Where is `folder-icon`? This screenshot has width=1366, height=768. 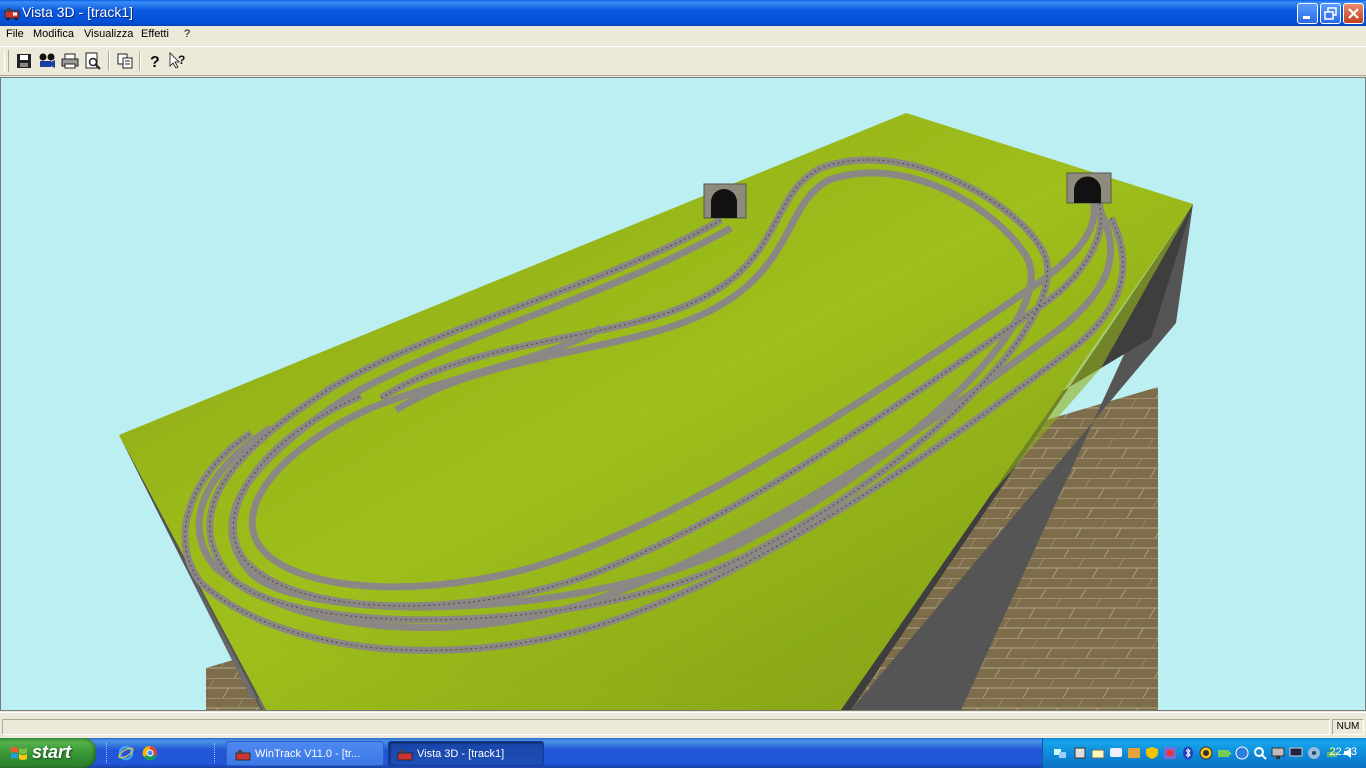 folder-icon is located at coordinates (1098, 753).